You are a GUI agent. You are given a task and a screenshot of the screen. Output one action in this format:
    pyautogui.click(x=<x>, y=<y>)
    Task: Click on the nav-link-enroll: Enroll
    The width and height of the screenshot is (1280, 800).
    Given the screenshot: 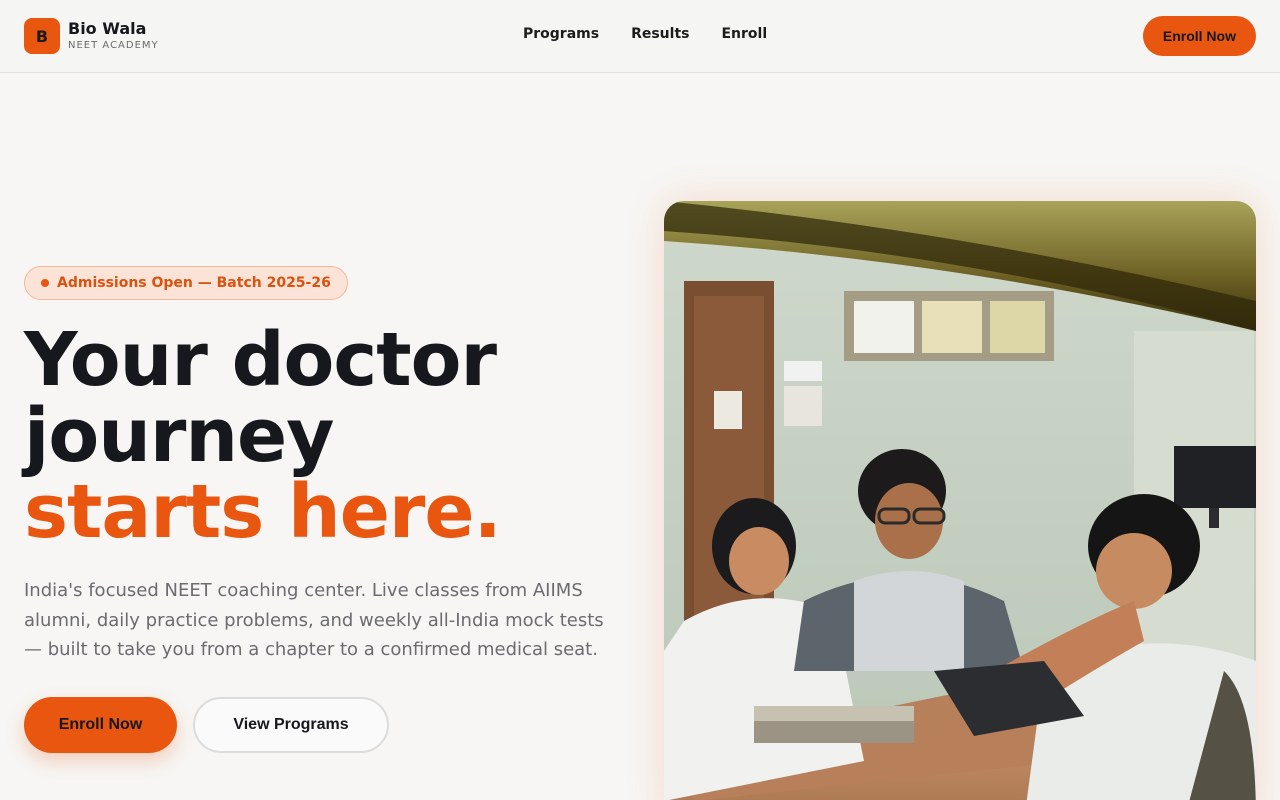 What is the action you would take?
    pyautogui.click(x=744, y=34)
    